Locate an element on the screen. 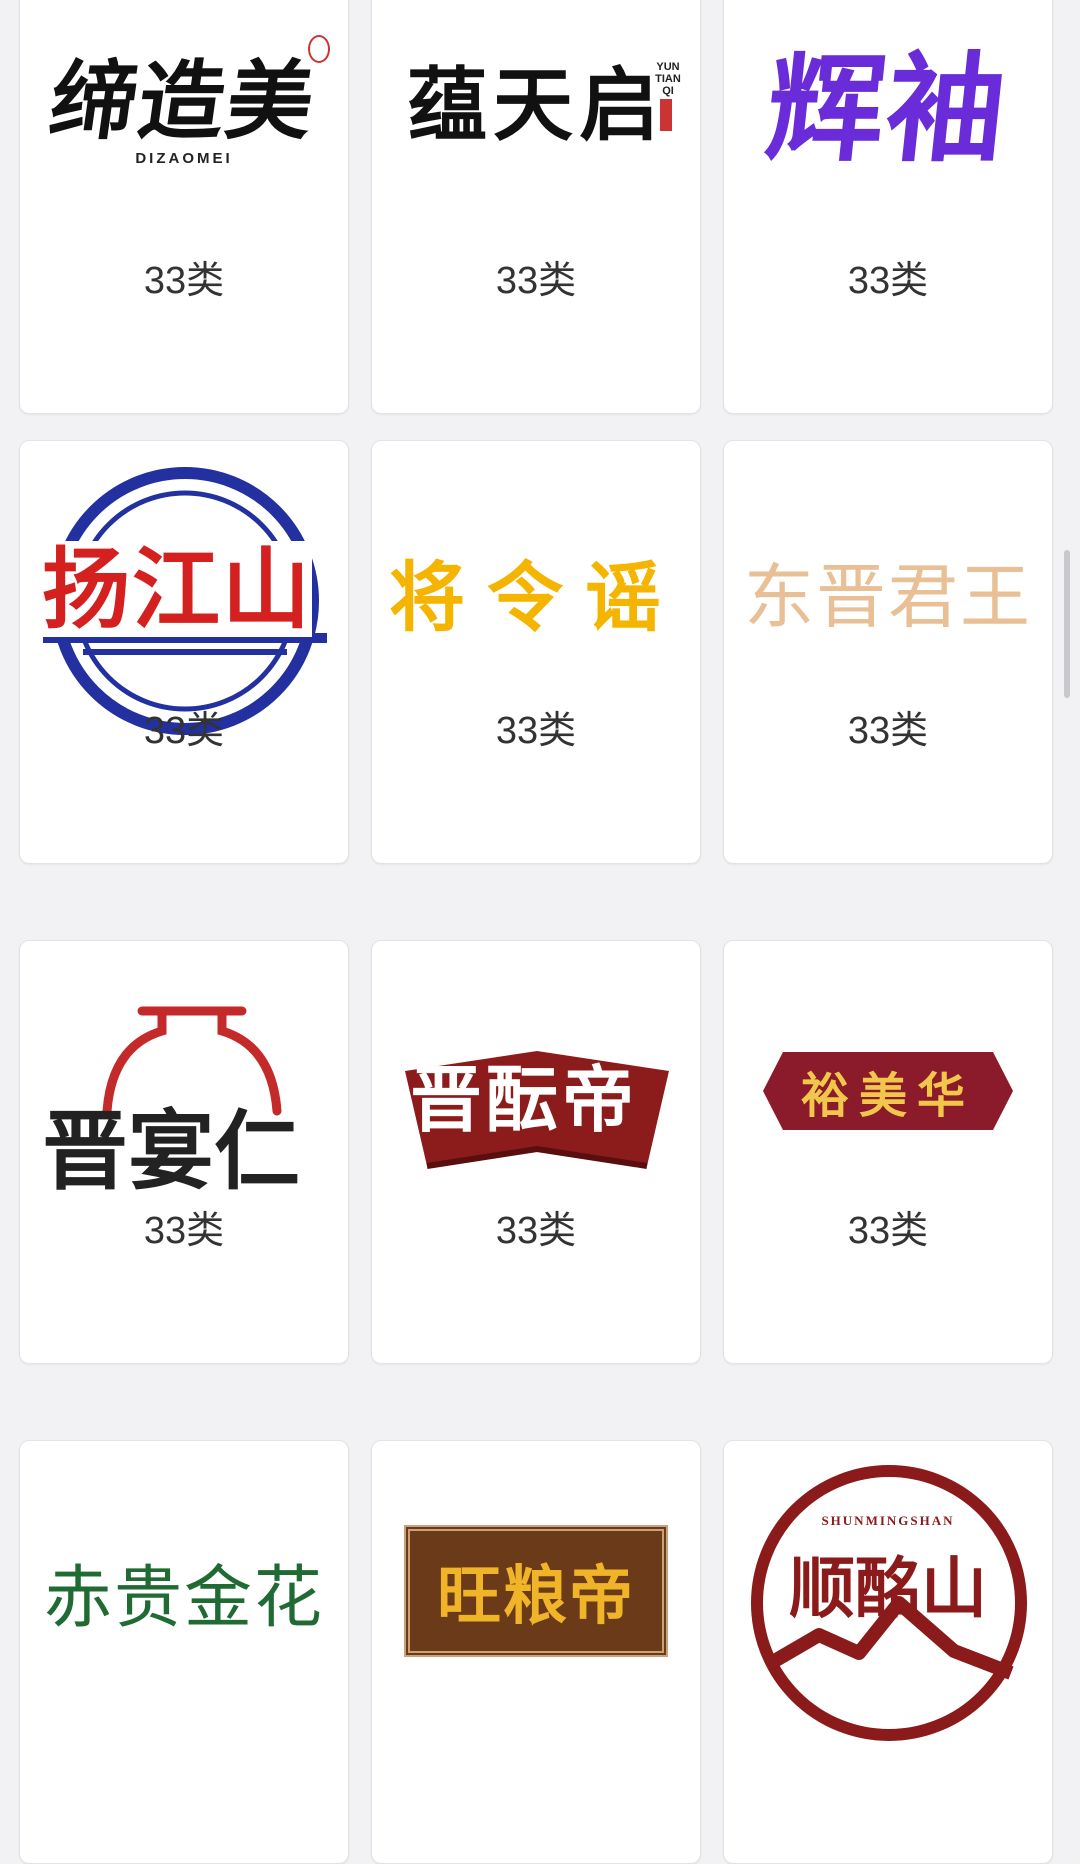  brand-logo: 东晋君王 is located at coordinates (888, 591).